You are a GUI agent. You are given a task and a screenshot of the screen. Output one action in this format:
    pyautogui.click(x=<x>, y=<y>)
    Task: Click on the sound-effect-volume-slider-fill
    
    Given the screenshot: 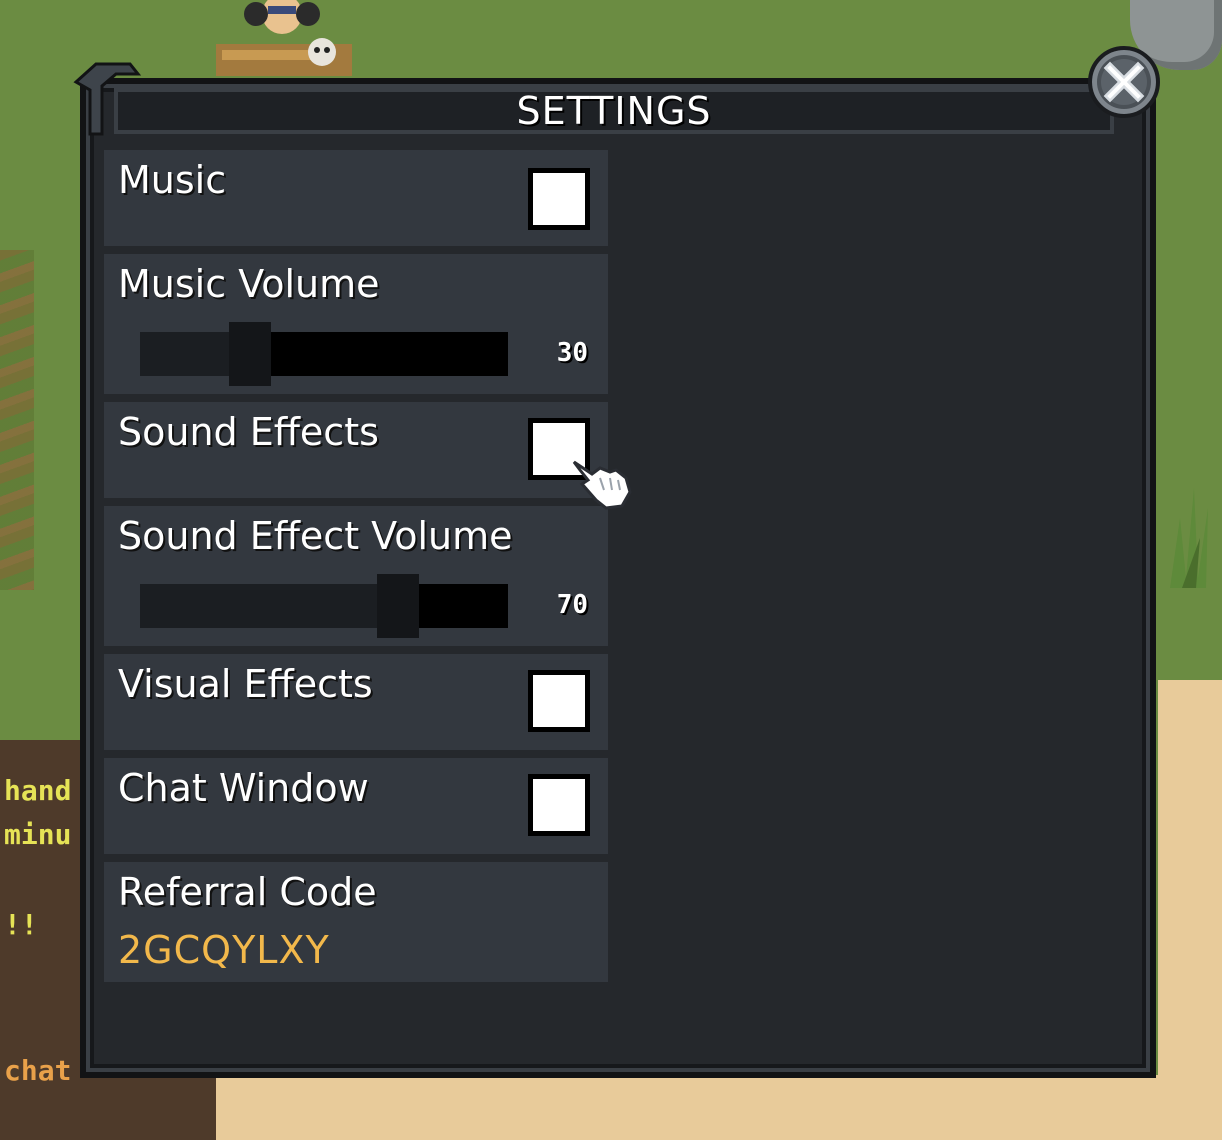 What is the action you would take?
    pyautogui.click(x=269, y=606)
    